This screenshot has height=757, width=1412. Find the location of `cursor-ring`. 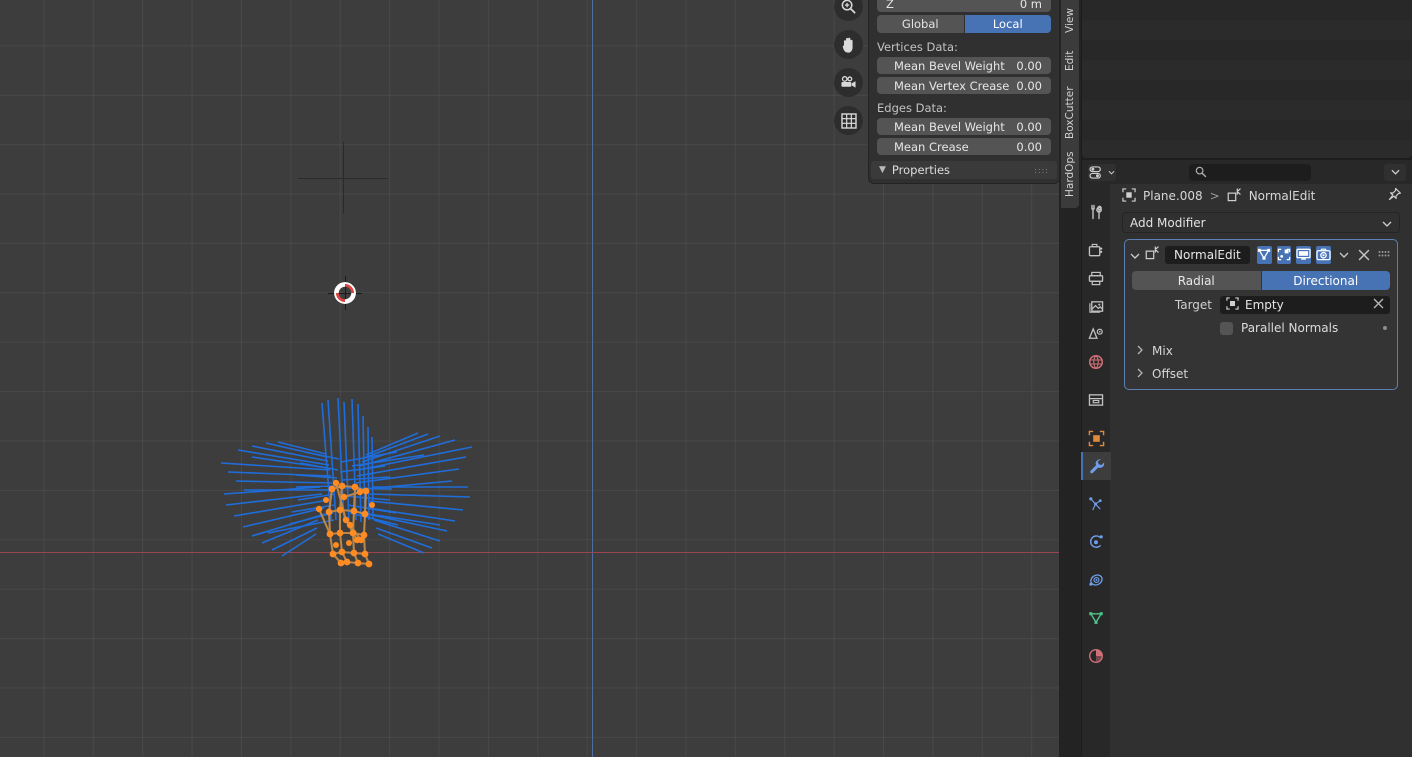

cursor-ring is located at coordinates (345, 293).